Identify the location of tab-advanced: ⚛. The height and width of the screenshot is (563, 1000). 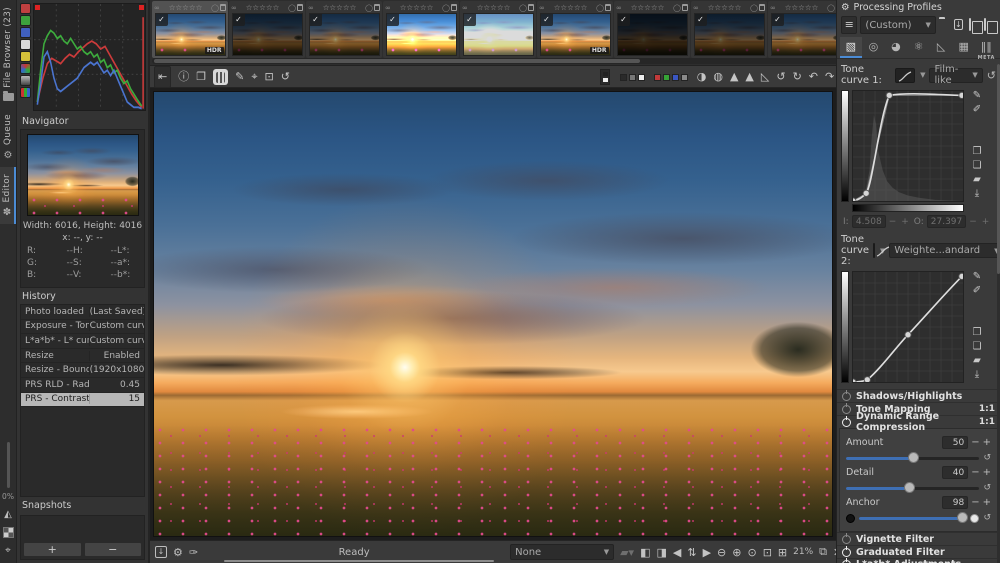
(919, 47).